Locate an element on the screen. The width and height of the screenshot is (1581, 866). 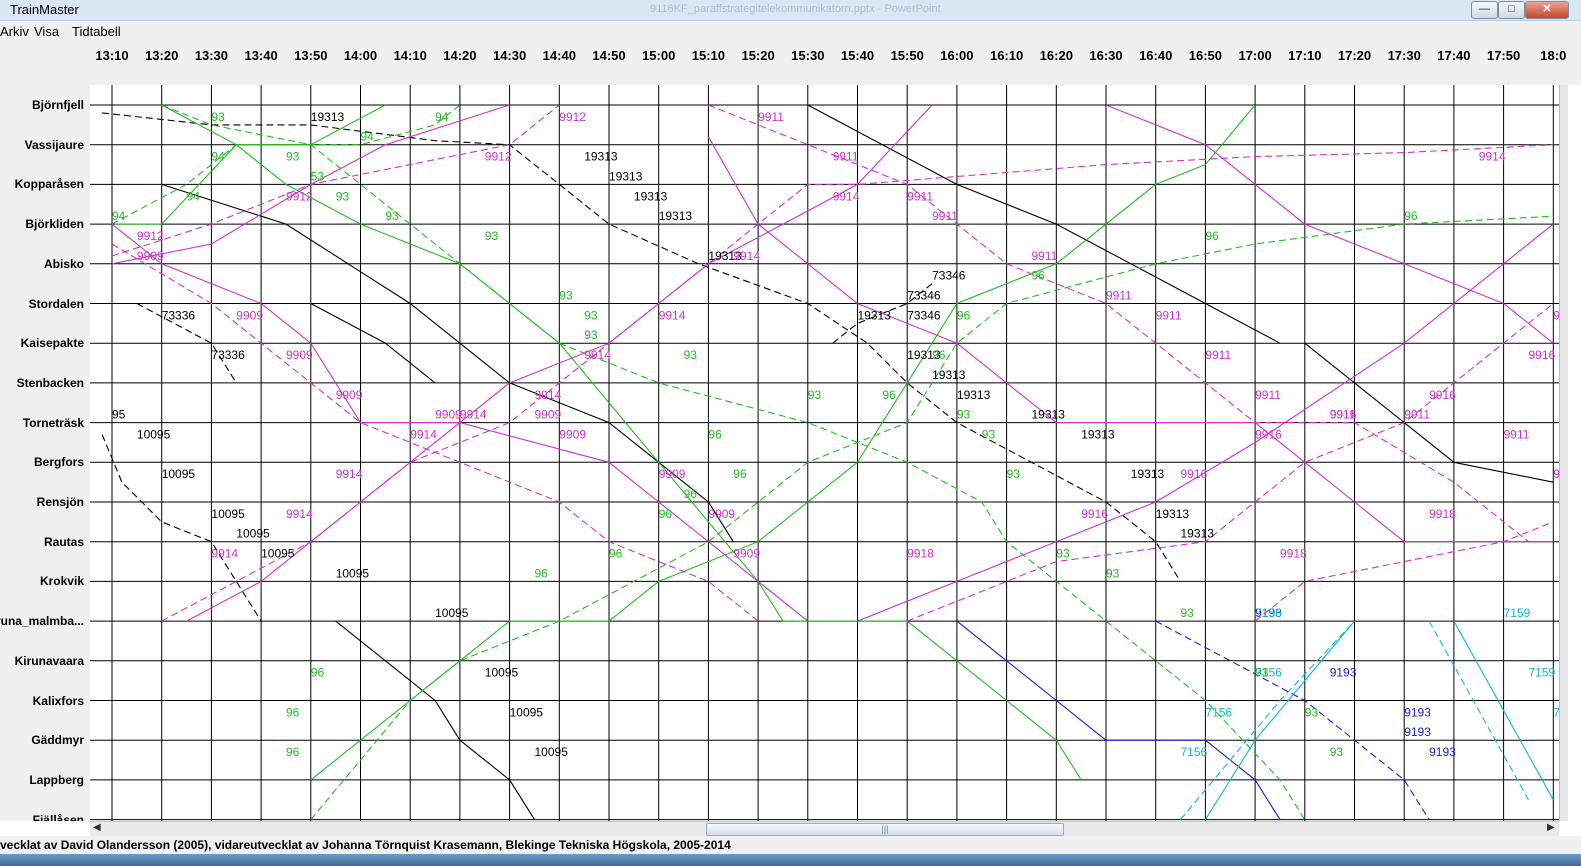
maximize-button: □ is located at coordinates (1511, 10).